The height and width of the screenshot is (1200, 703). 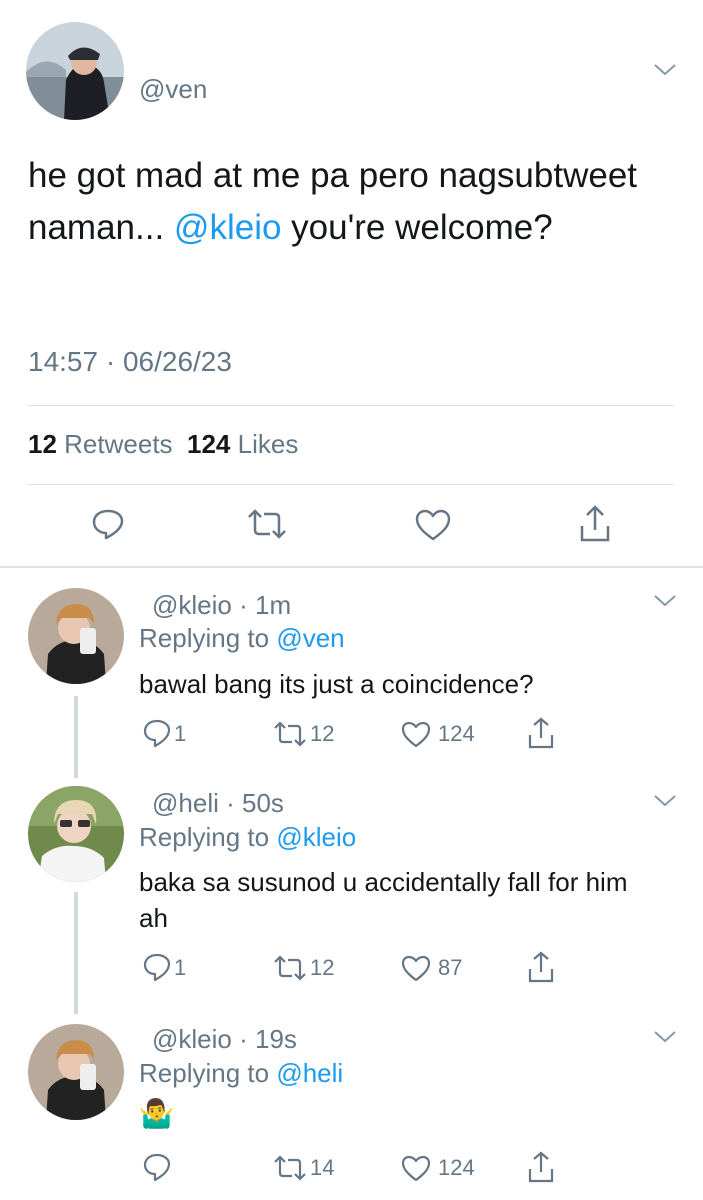 I want to click on reply-time: · 1m, so click(x=265, y=605).